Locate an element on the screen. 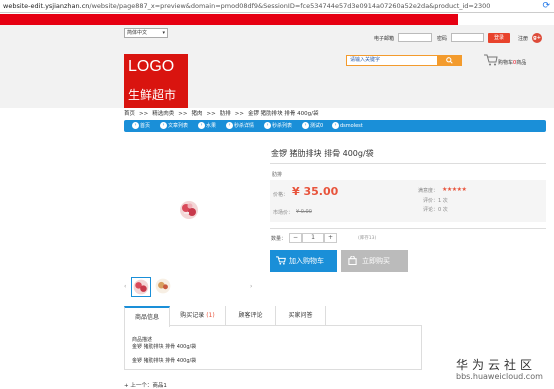  top-strip: 简体中文 ▾ 电子邮箱 密码 登录 注册 g+ is located at coordinates (277, 38).